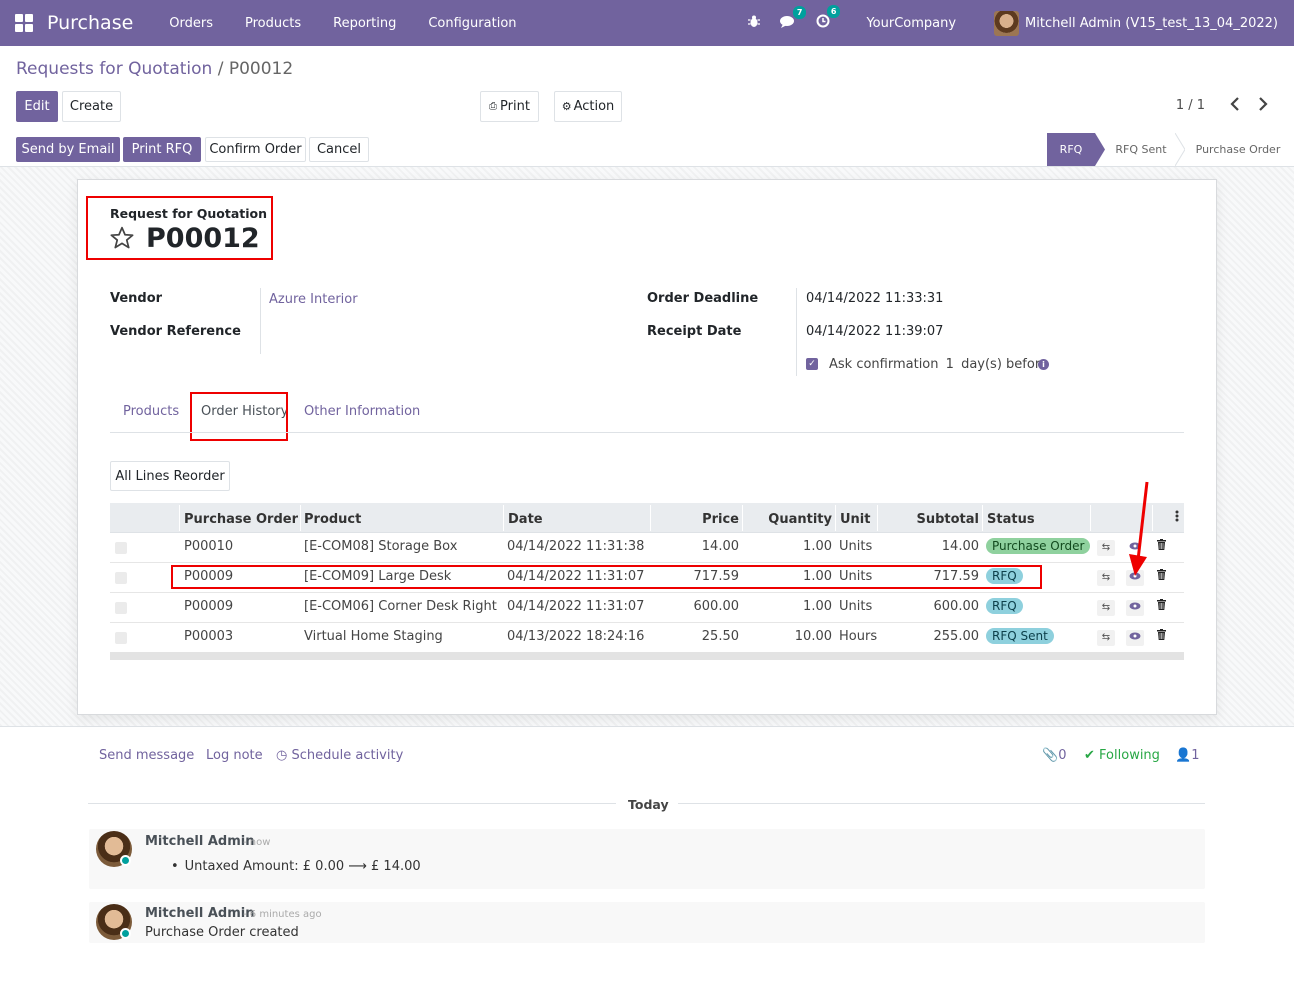 The width and height of the screenshot is (1294, 998). What do you see at coordinates (282, 914) in the screenshot?
I see `message-time: - 6 minutes ago` at bounding box center [282, 914].